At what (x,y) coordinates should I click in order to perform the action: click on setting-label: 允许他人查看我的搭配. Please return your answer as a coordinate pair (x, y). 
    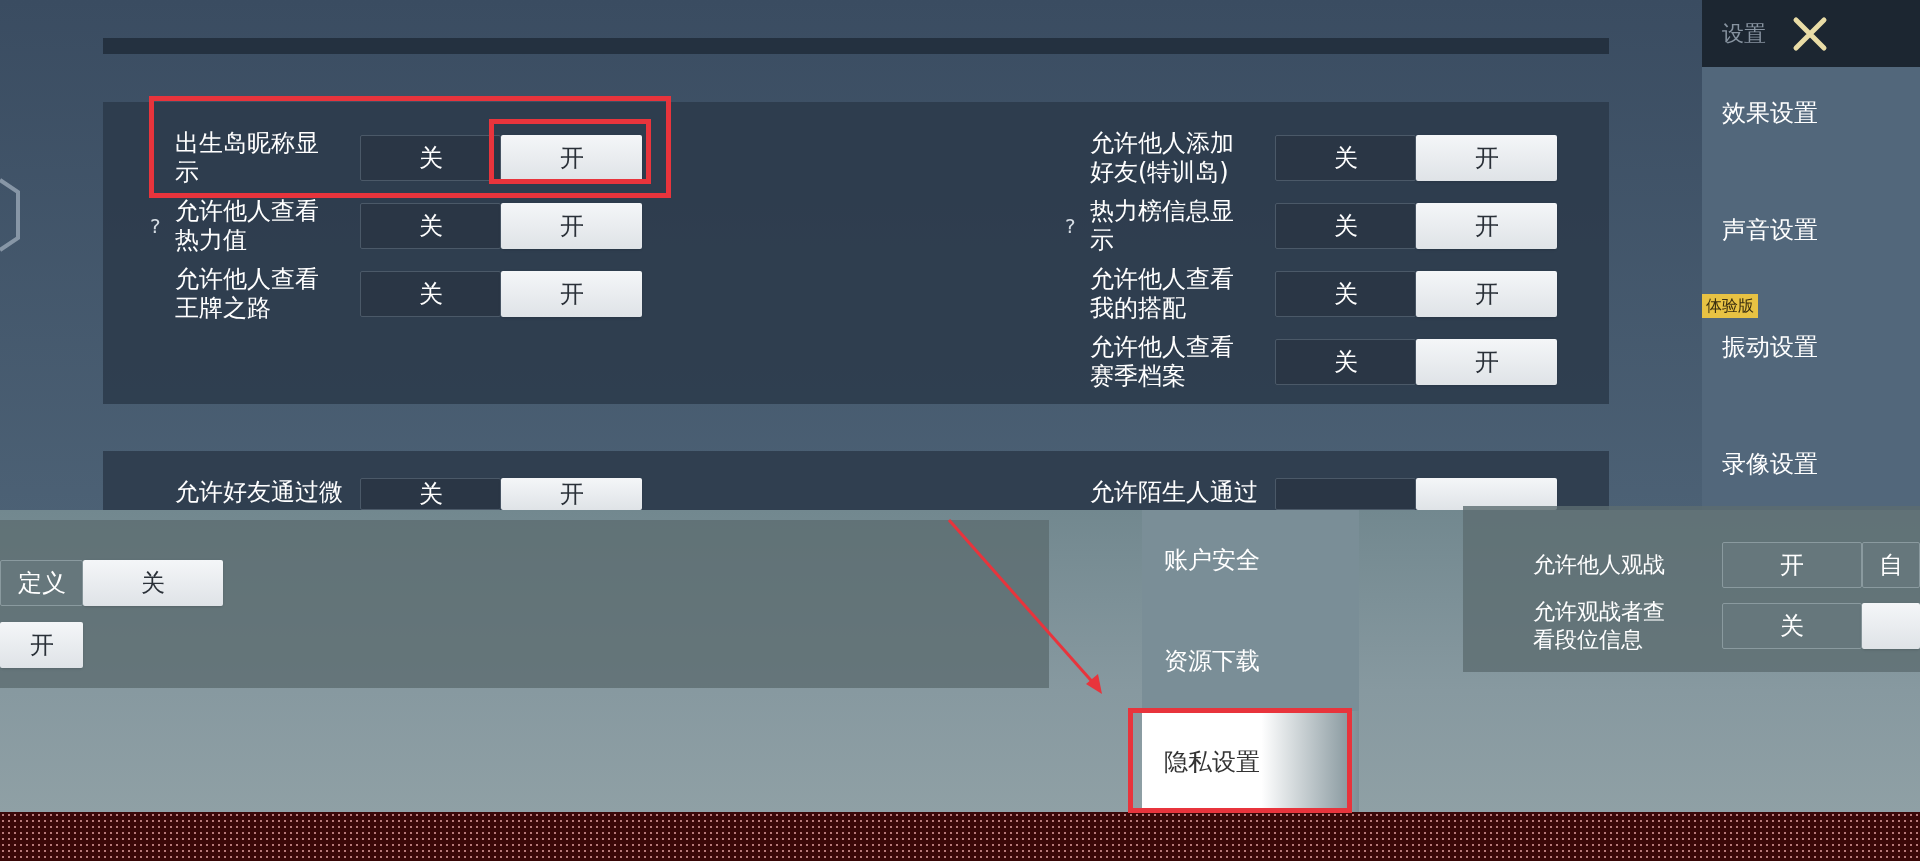
    Looking at the image, I should click on (1162, 294).